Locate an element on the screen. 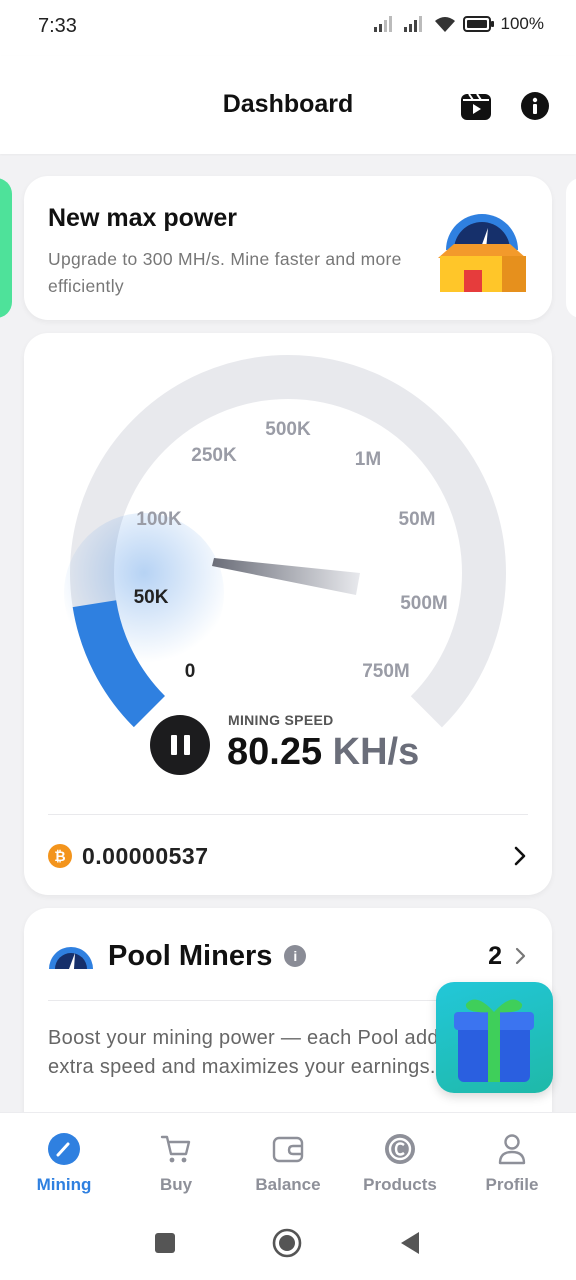 This screenshot has width=576, height=1280. speed-number: 80.25 is located at coordinates (275, 752).